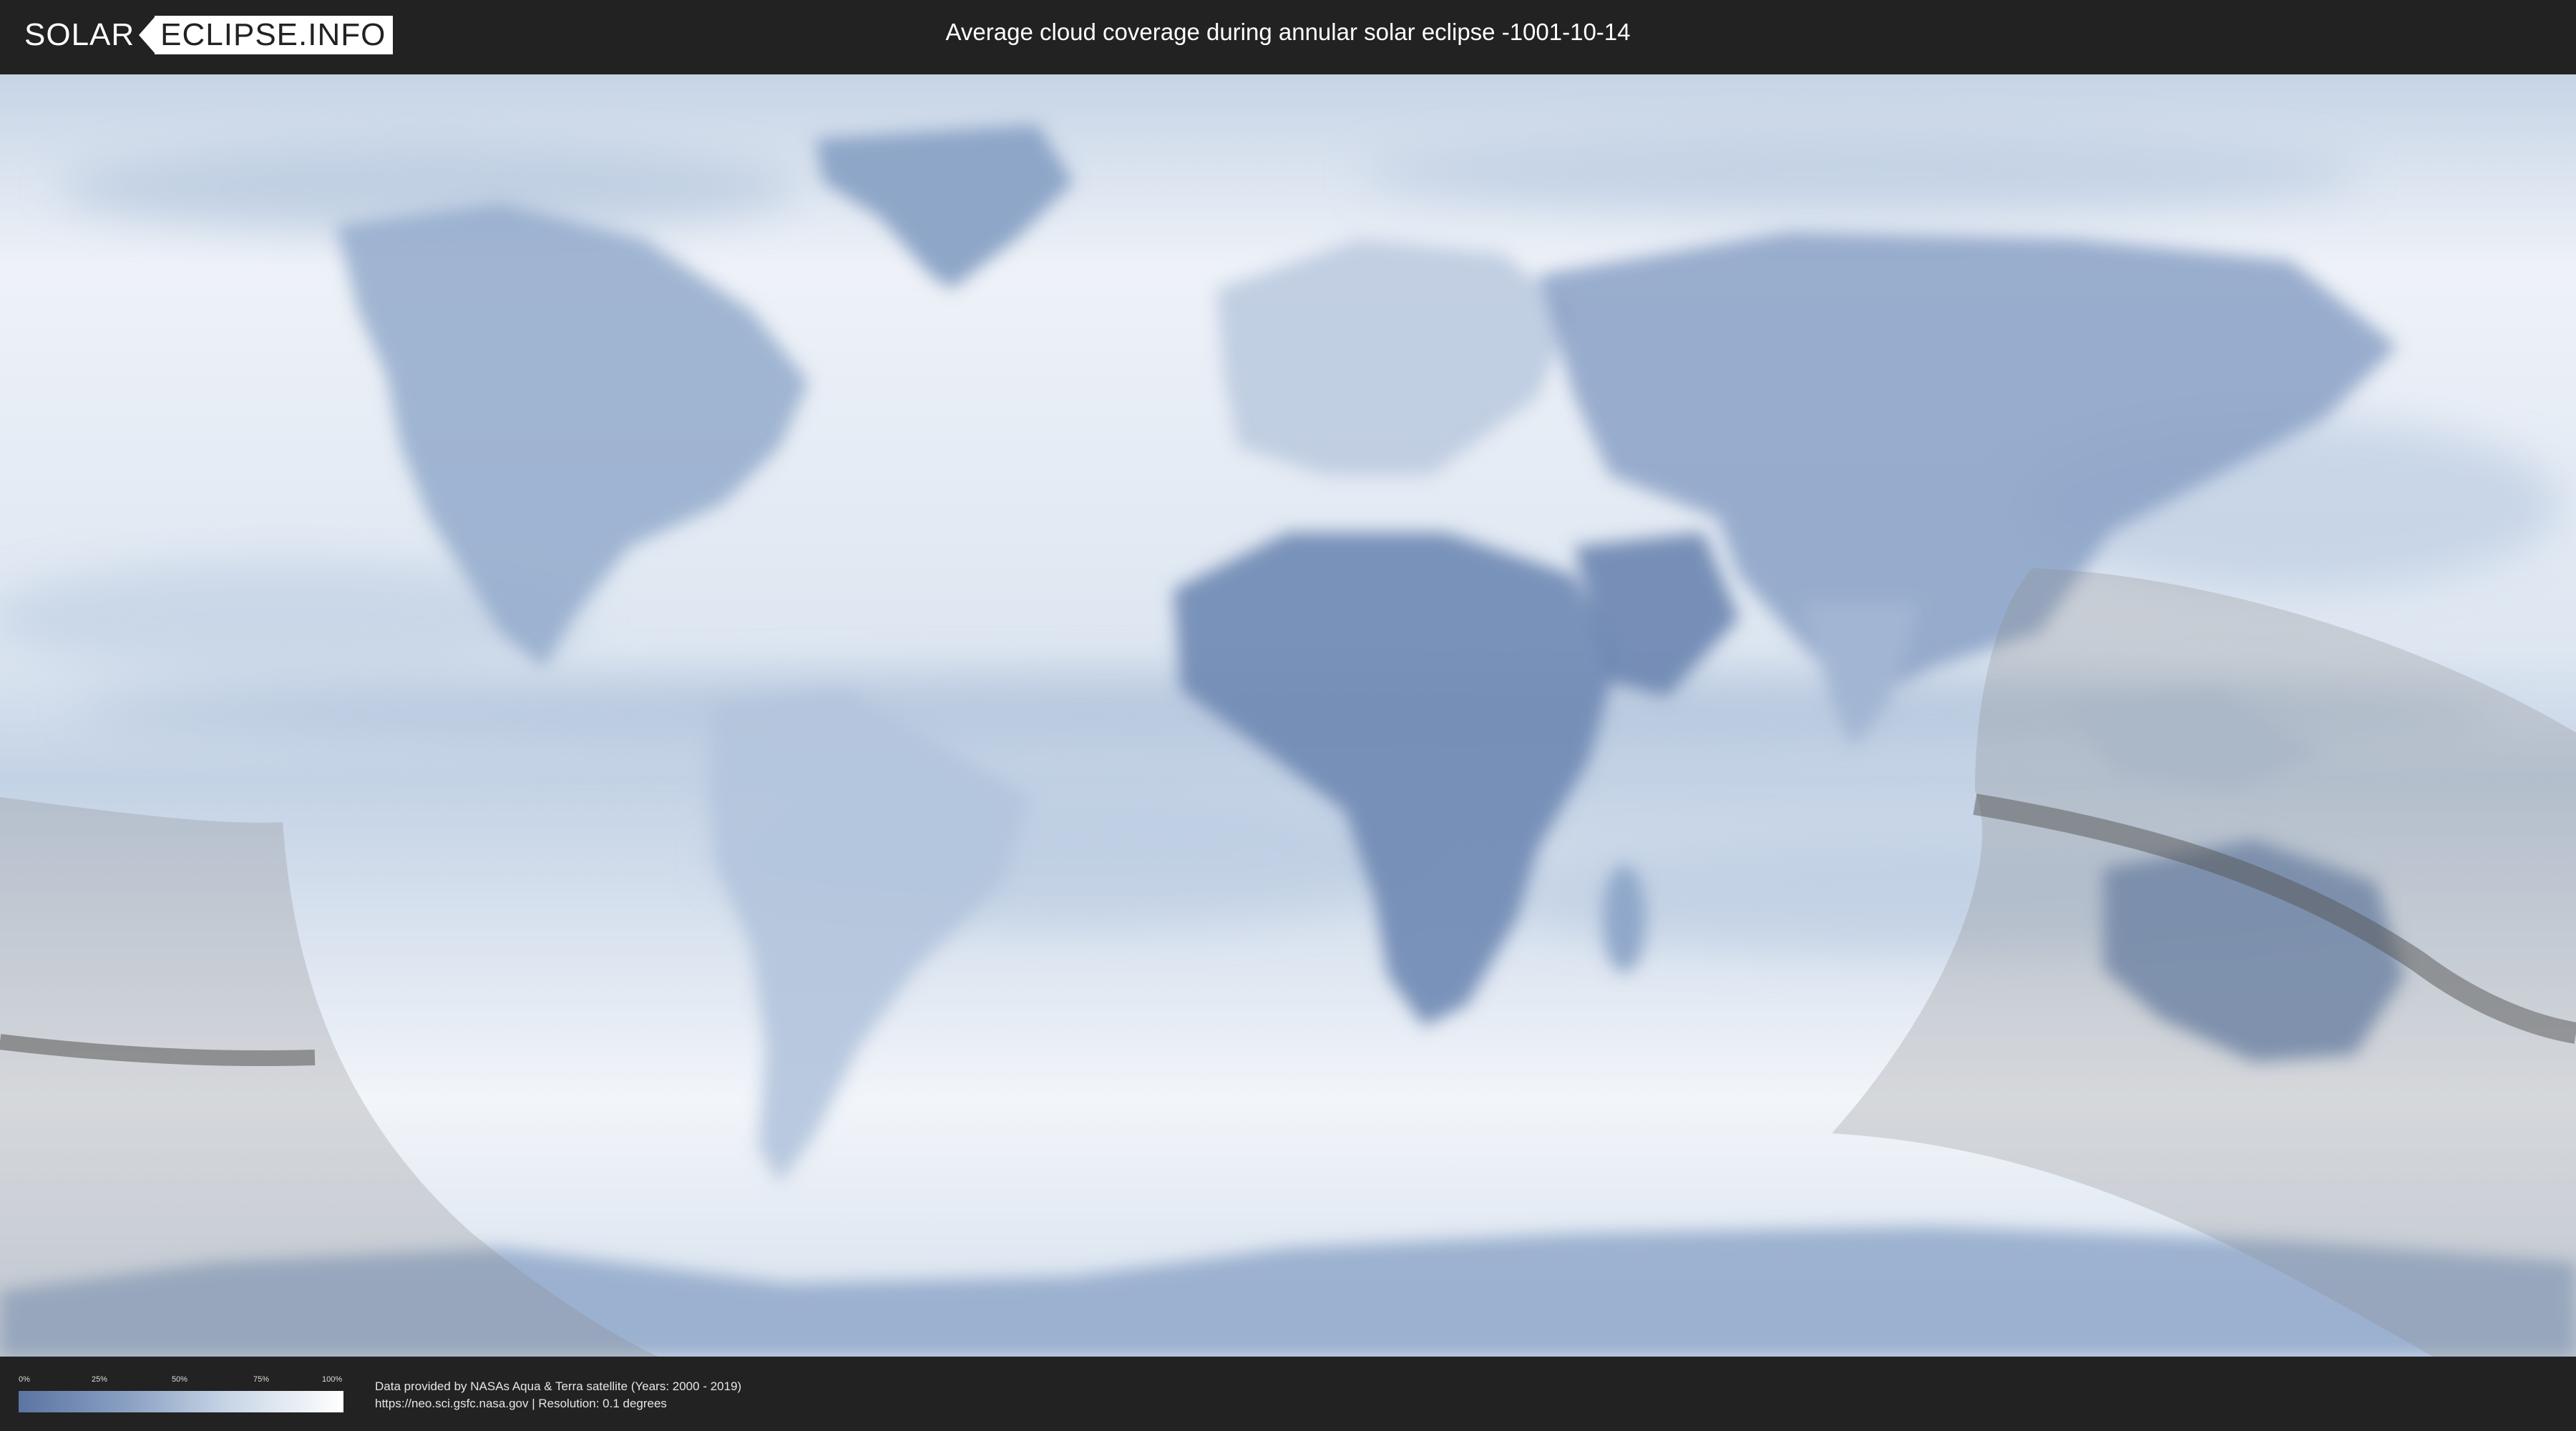 Image resolution: width=2576 pixels, height=1431 pixels. What do you see at coordinates (332, 1379) in the screenshot?
I see `legend-tick-100: 100%` at bounding box center [332, 1379].